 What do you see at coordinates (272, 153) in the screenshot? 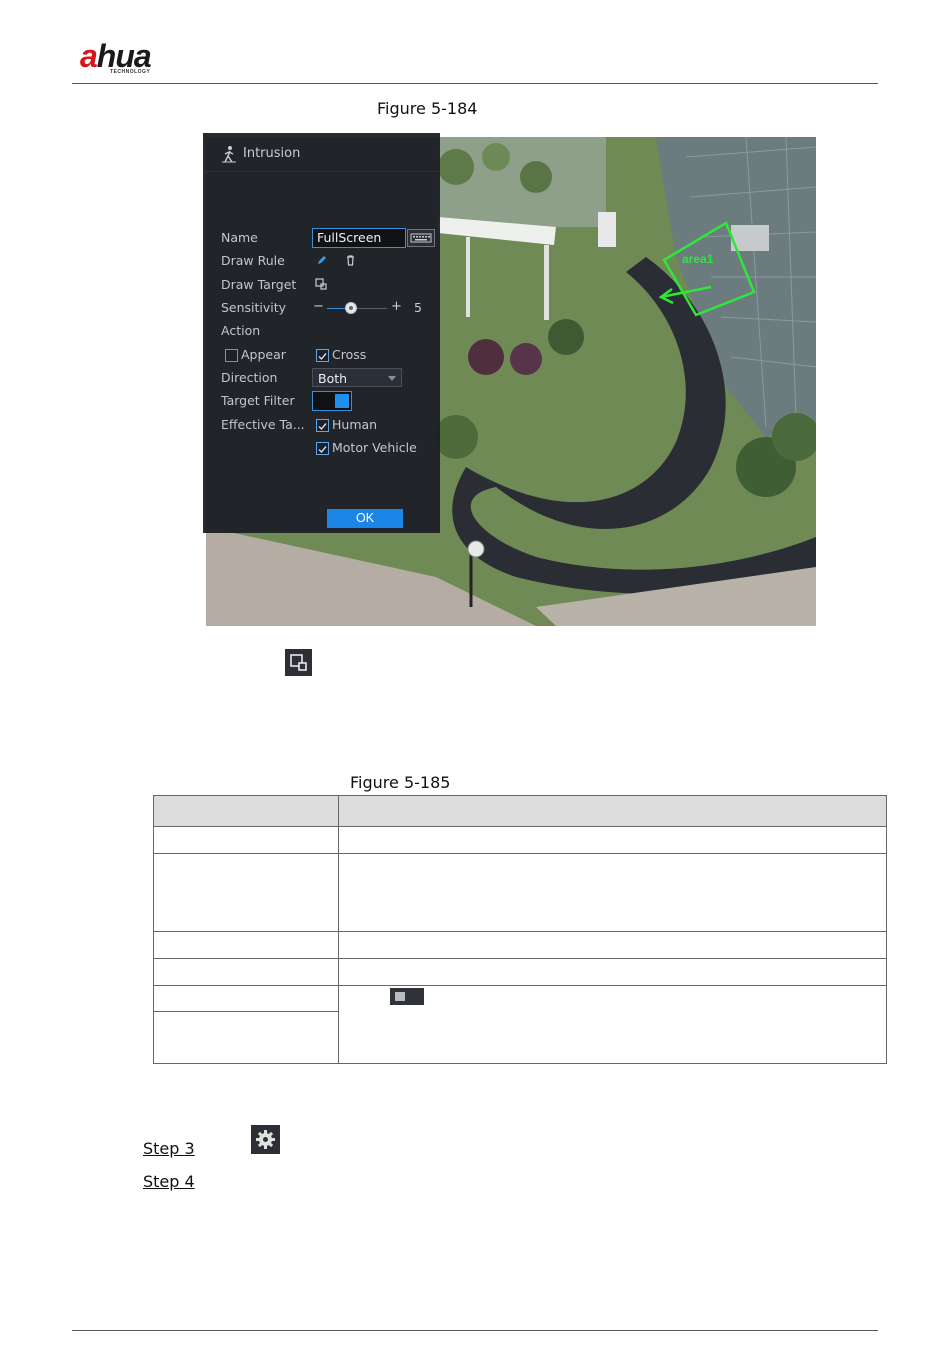
I see `panel-title: Intrusion` at bounding box center [272, 153].